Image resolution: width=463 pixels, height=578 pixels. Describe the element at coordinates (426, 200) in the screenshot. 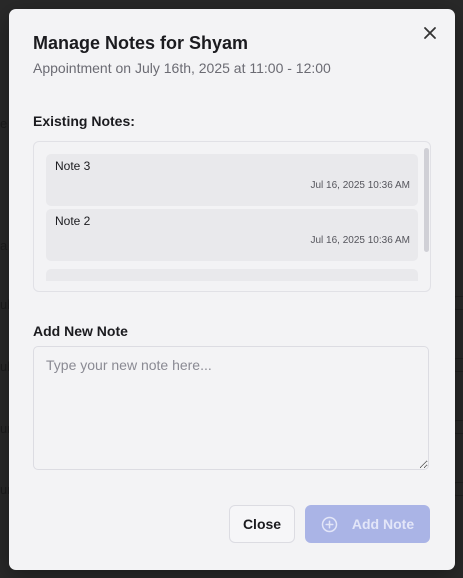

I see `notes-scrollbar` at that location.